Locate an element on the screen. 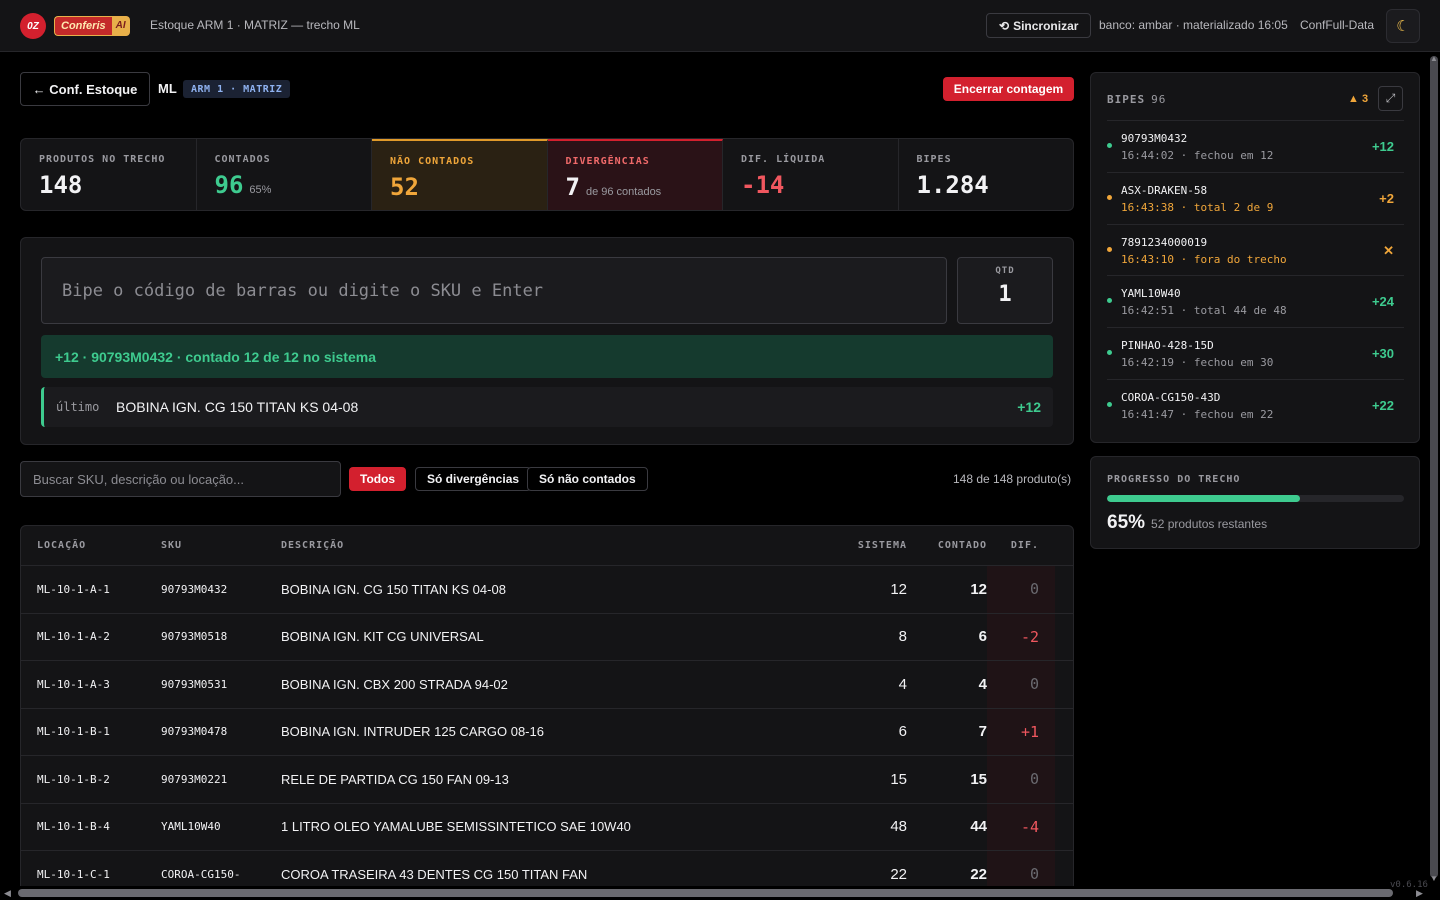 This screenshot has height=900, width=1440. cell-location: ML-10-1-B-2 is located at coordinates (73, 779).